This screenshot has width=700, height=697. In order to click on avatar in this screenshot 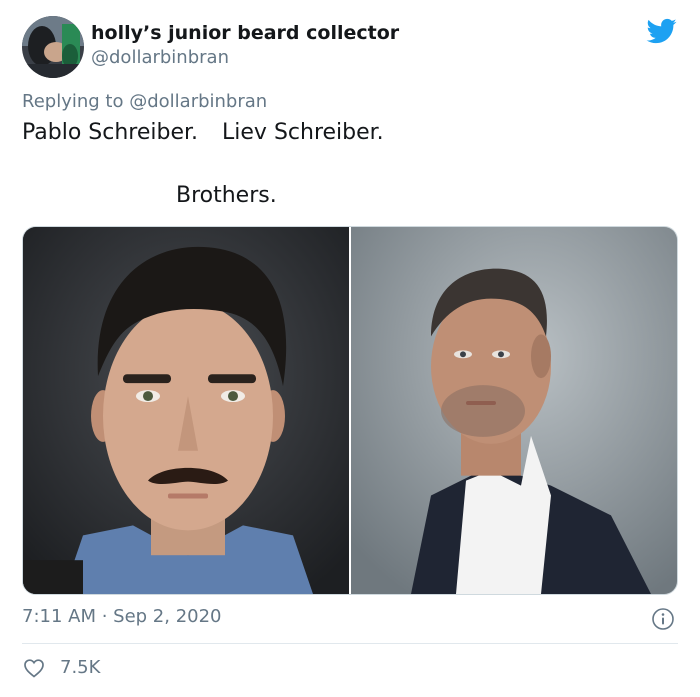, I will do `click(53, 47)`.